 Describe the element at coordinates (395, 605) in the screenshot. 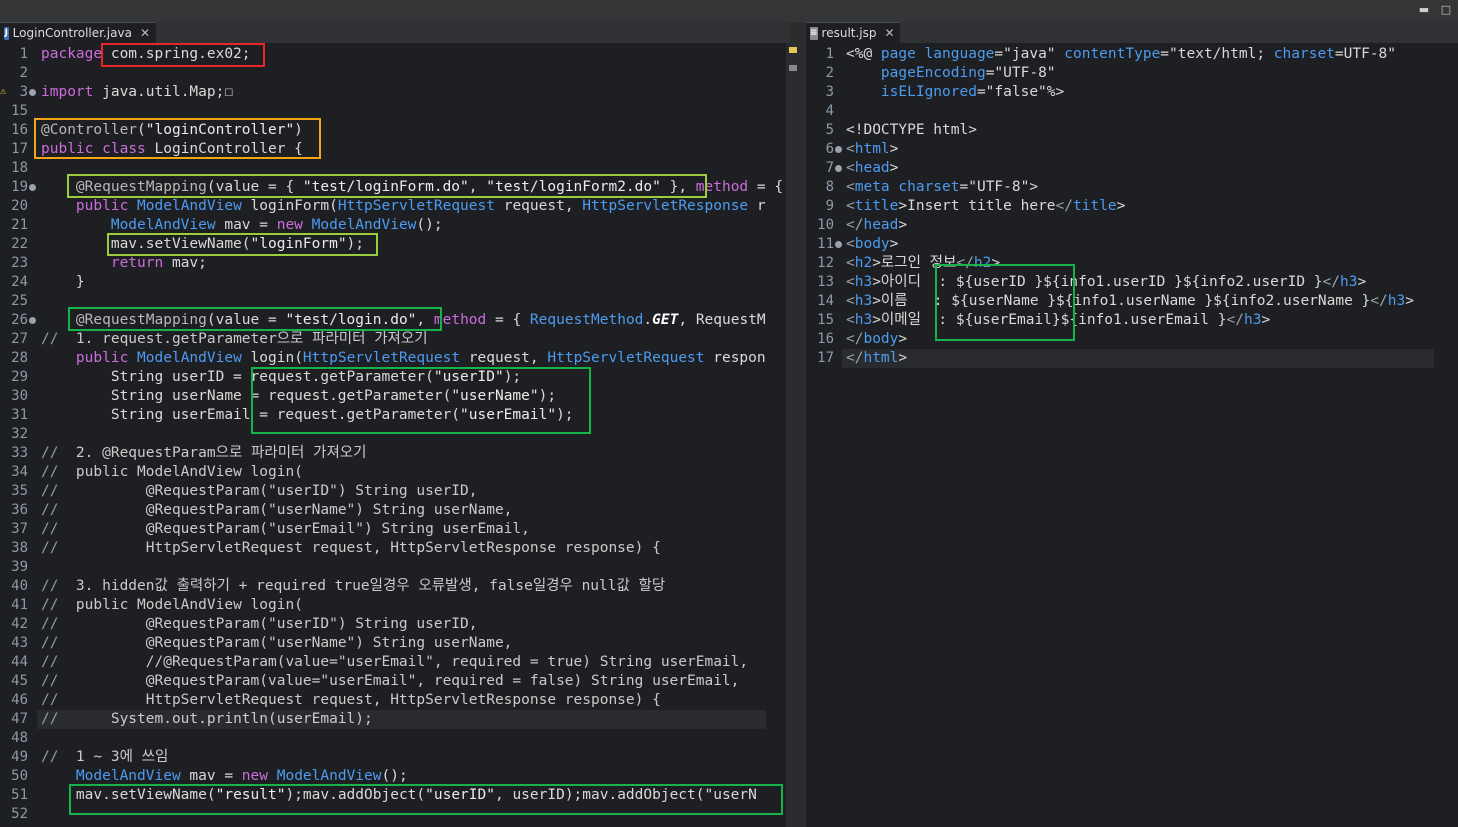

I see `code-line: 41 // public ModelAndView login(` at that location.